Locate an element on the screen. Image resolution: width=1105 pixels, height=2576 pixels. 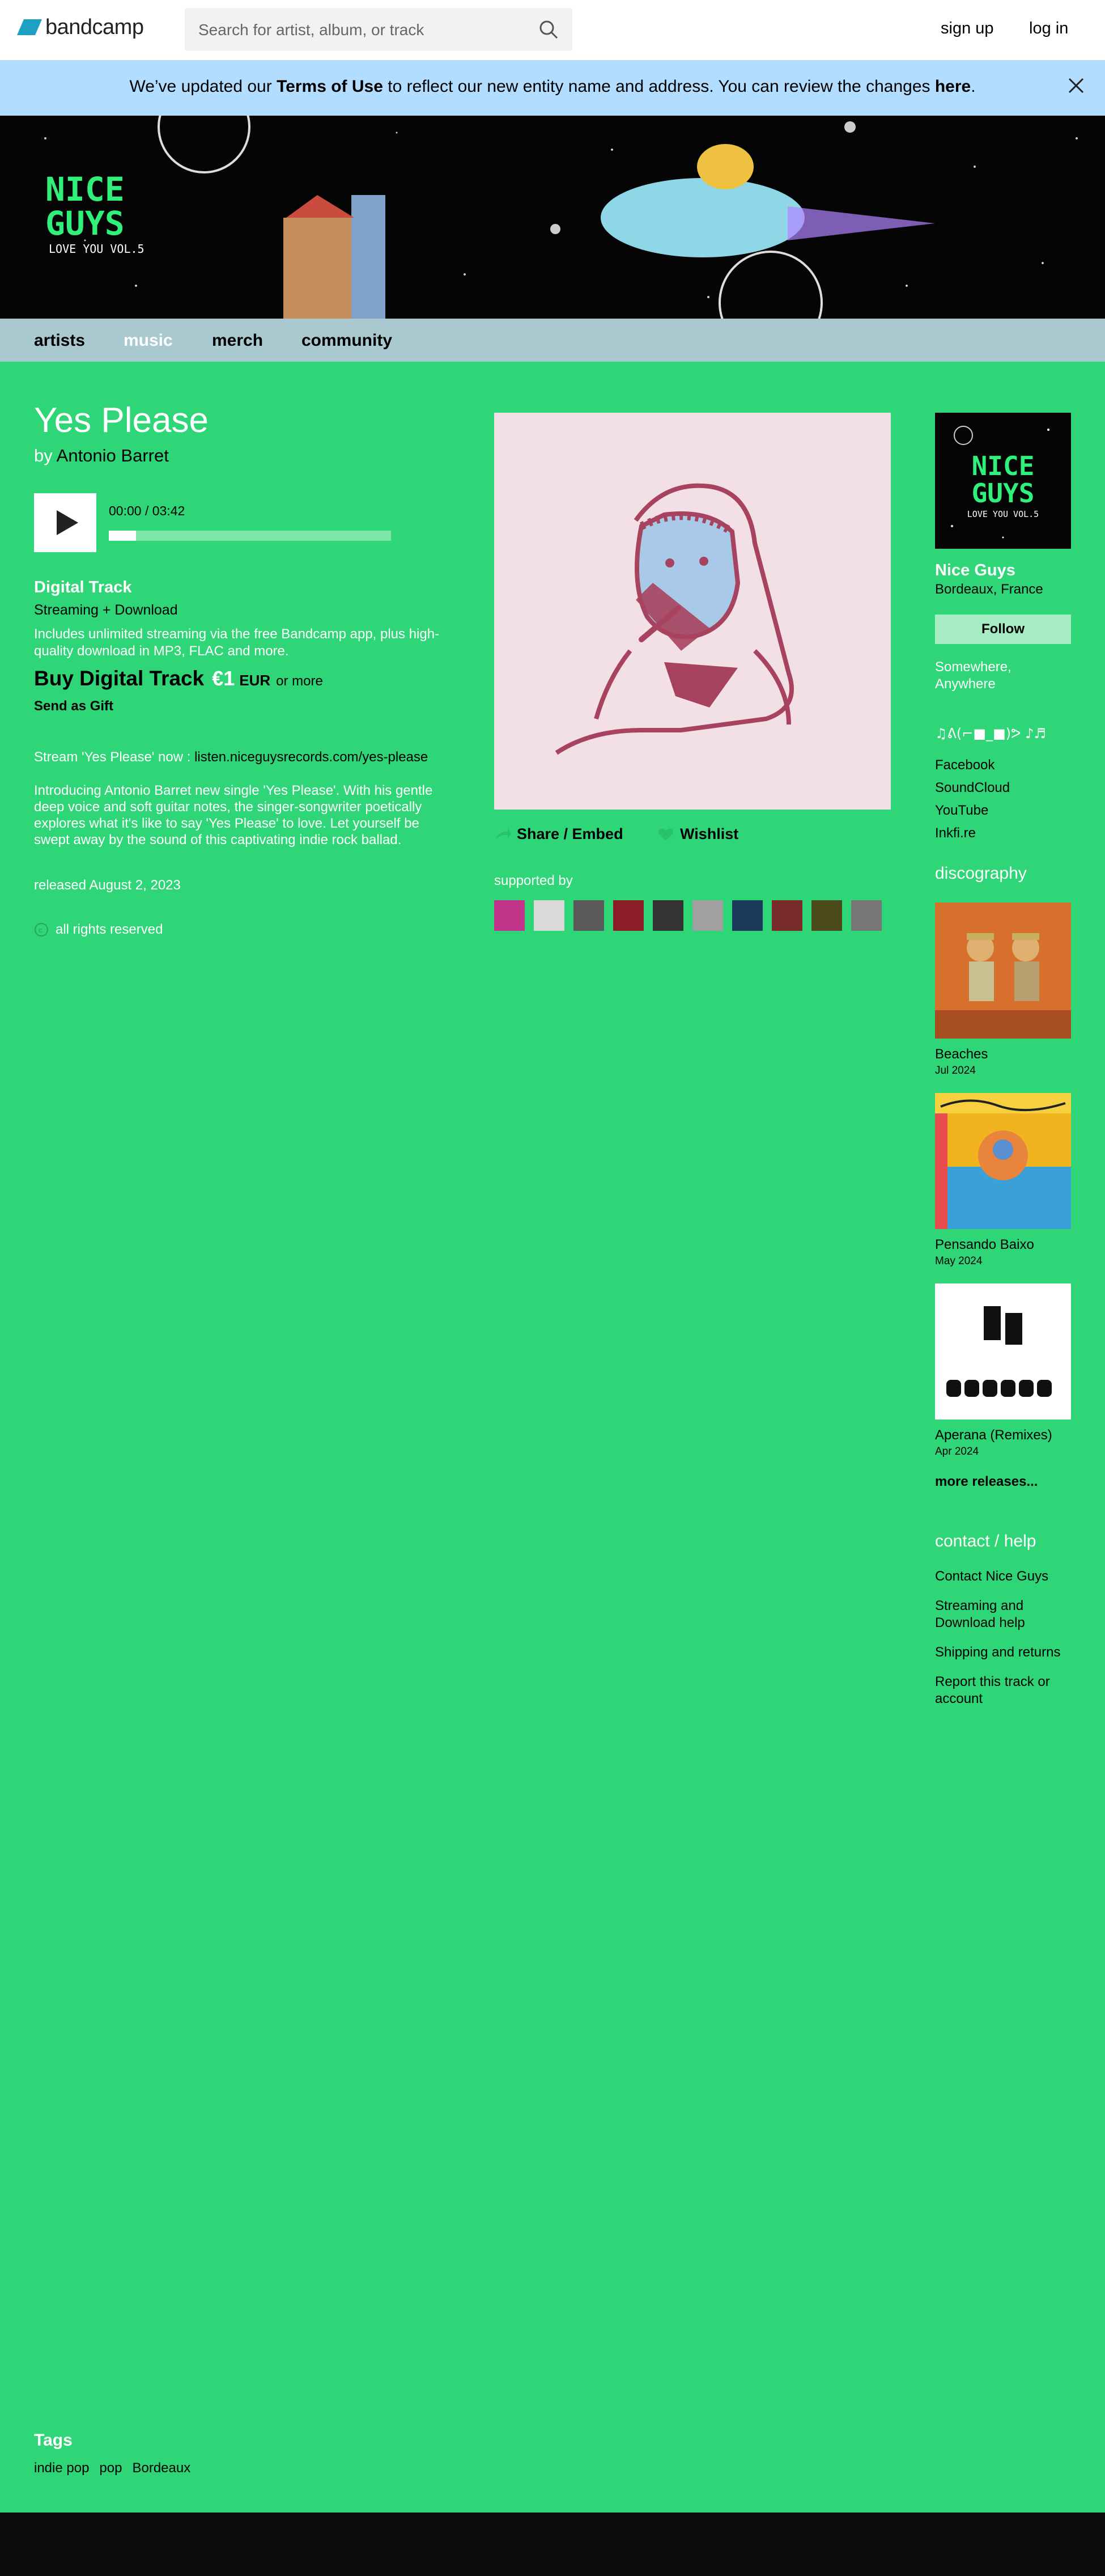
notice-pre: We’ve updated our is located at coordinates (203, 86).